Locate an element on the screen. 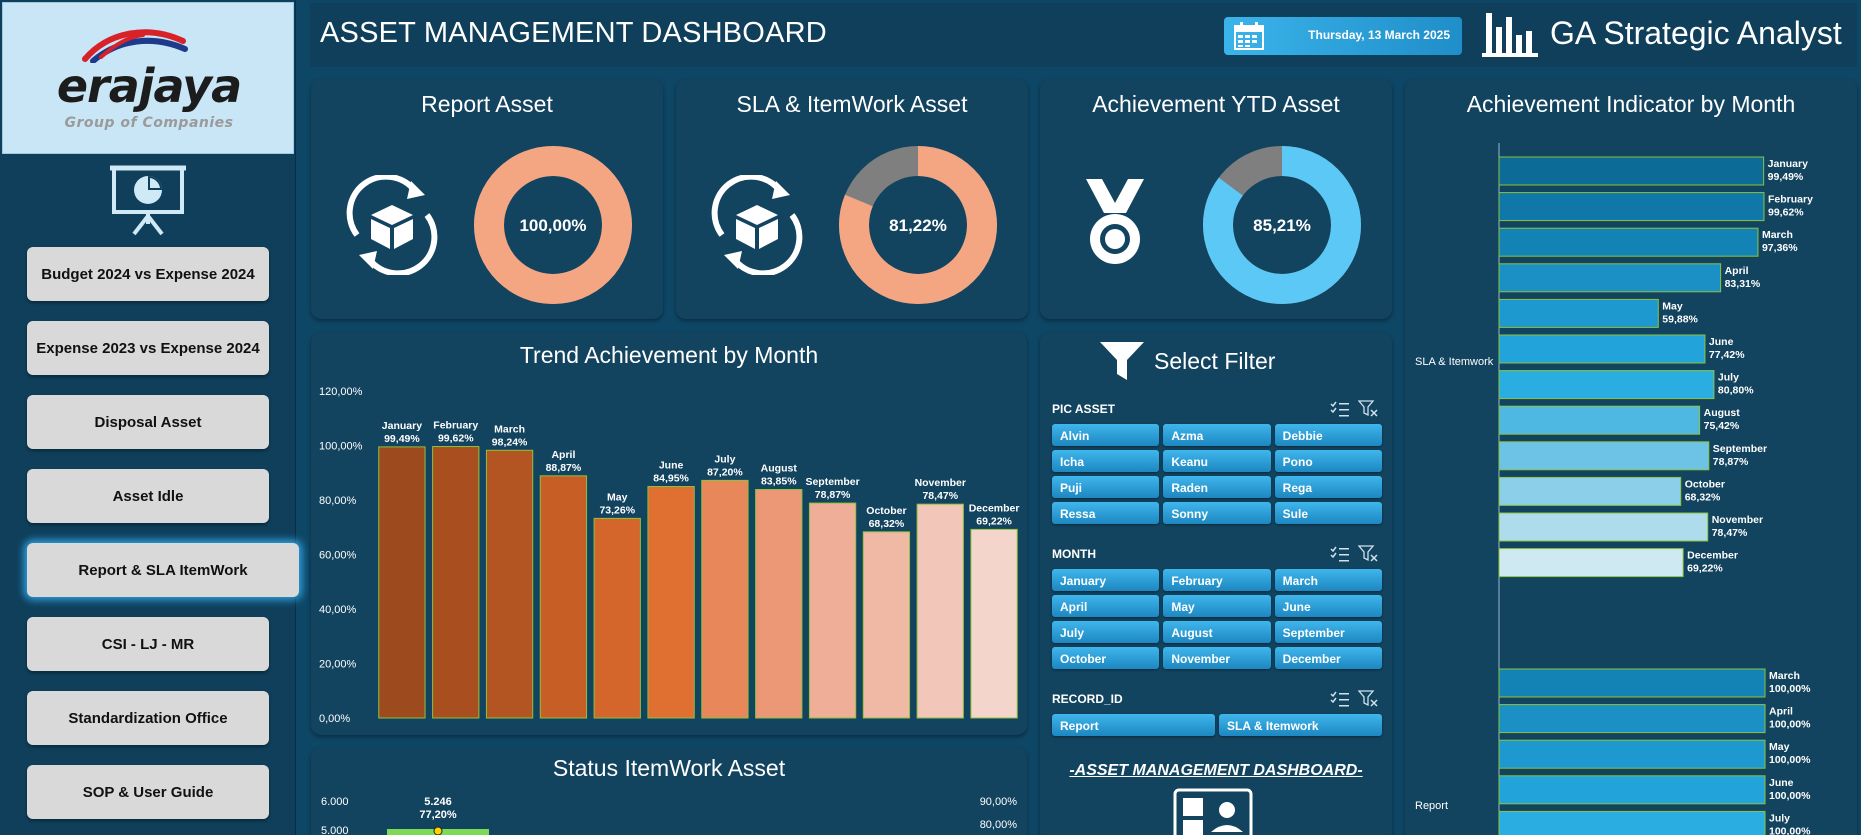 Image resolution: width=1861 pixels, height=835 pixels. bar-month-label: May is located at coordinates (617, 497).